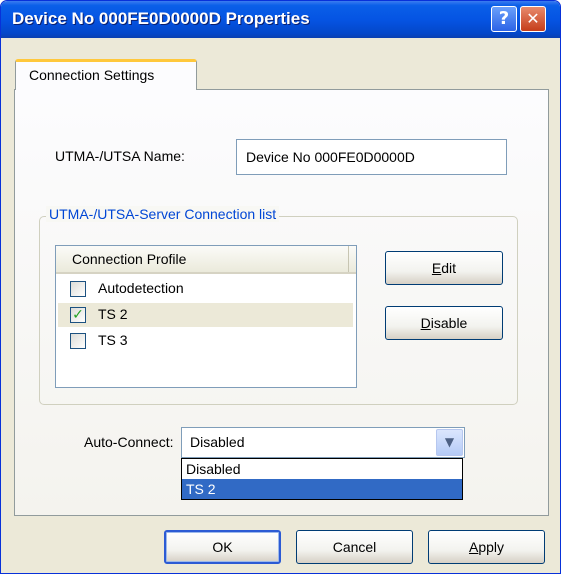 The image size is (561, 574). What do you see at coordinates (449, 323) in the screenshot?
I see `disable-label-post: isable` at bounding box center [449, 323].